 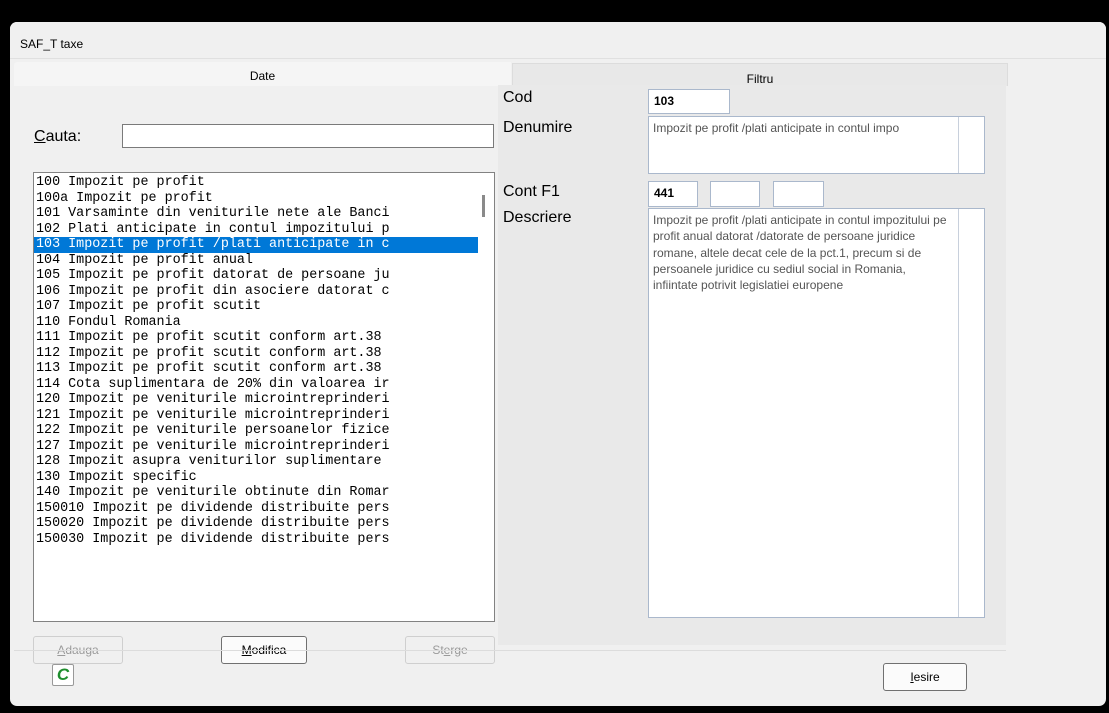 I want to click on list-item: 107 Impozit pe profit scutit, so click(x=256, y=307).